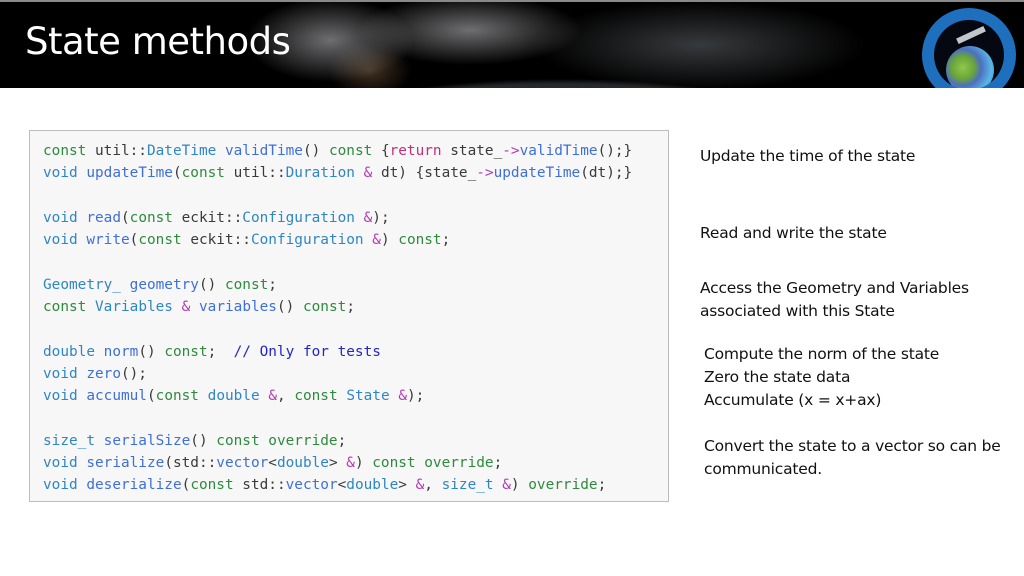 Image resolution: width=1024 pixels, height=576 pixels. Describe the element at coordinates (969, 48) in the screenshot. I see `jcsda-logo-icon` at that location.